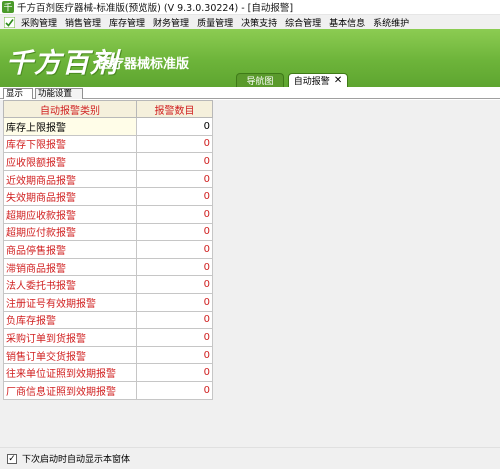  What do you see at coordinates (174, 109) in the screenshot?
I see `column-header-count: 报警数目` at bounding box center [174, 109].